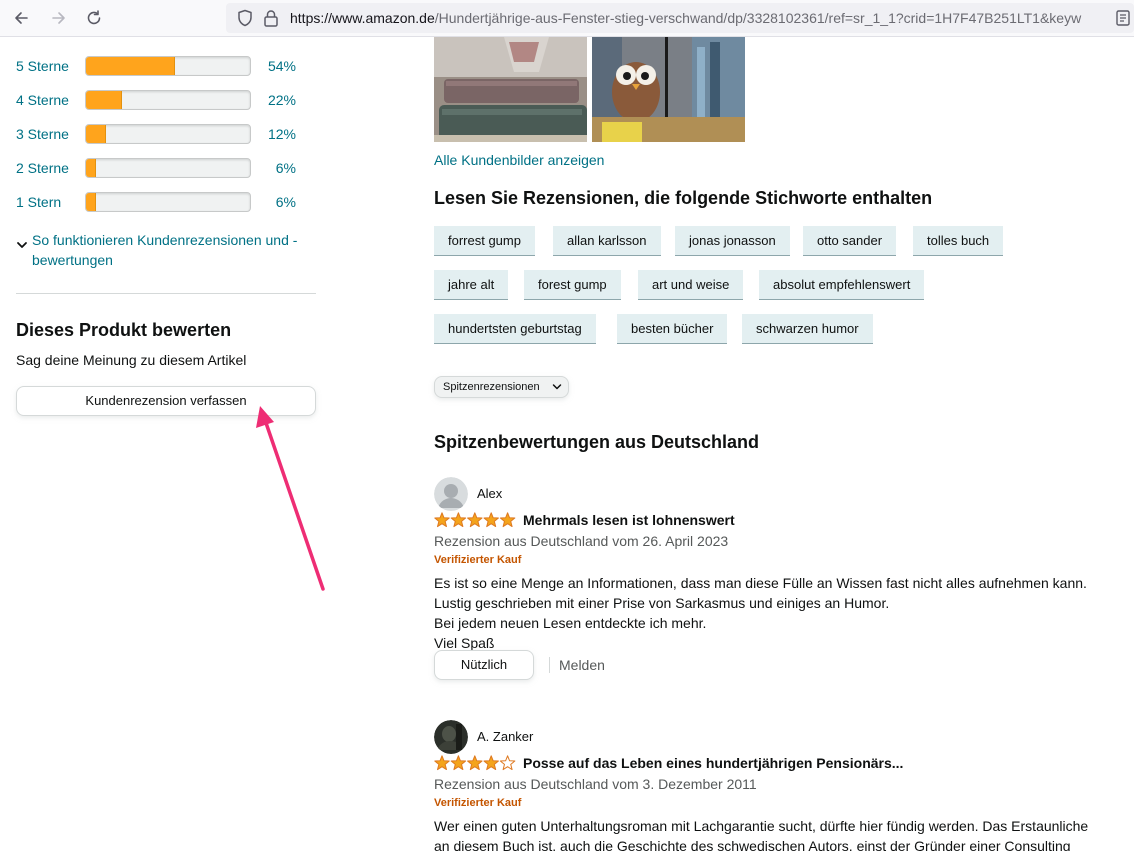 The image size is (1134, 851). What do you see at coordinates (282, 134) in the screenshot?
I see `histogram-percent: 12%` at bounding box center [282, 134].